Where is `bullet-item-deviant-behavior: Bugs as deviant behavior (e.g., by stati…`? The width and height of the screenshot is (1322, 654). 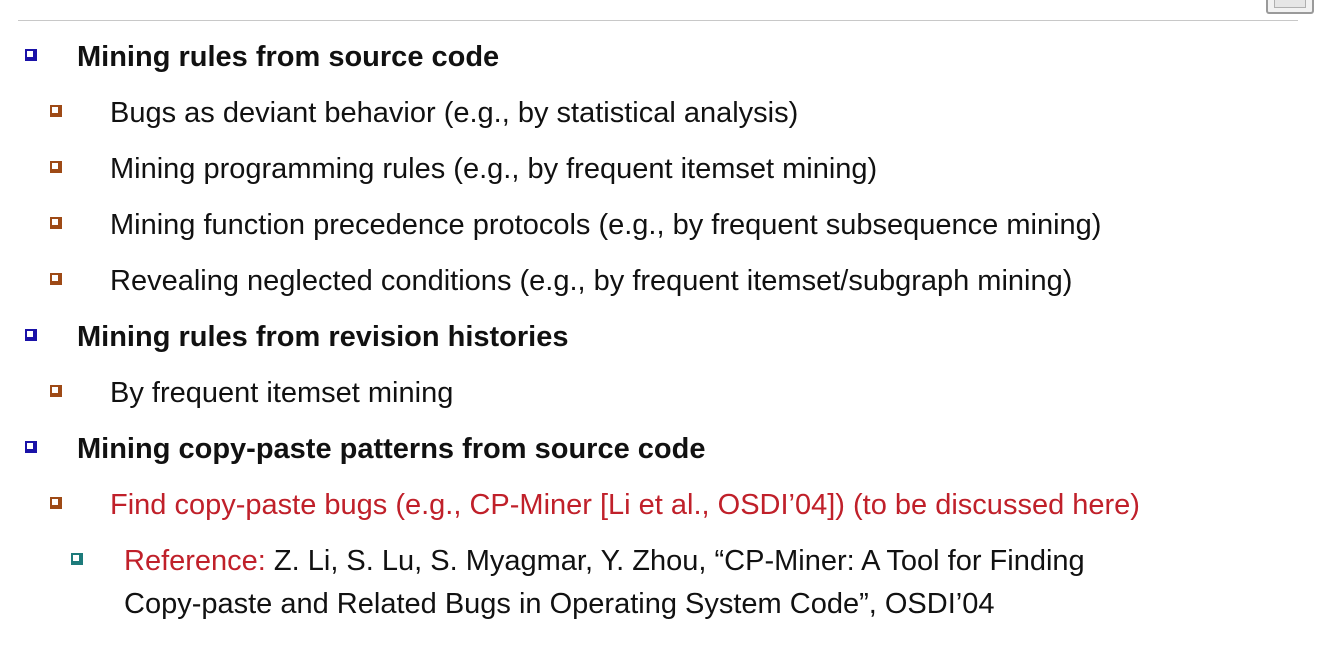
bullet-item-deviant-behavior: Bugs as deviant behavior (e.g., by stati… is located at coordinates (424, 113).